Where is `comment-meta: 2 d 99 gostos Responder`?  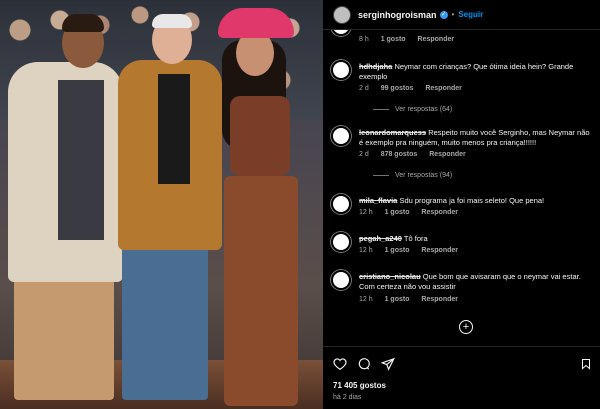
comment-meta: 2 d 99 gostos Responder is located at coordinates (415, 88).